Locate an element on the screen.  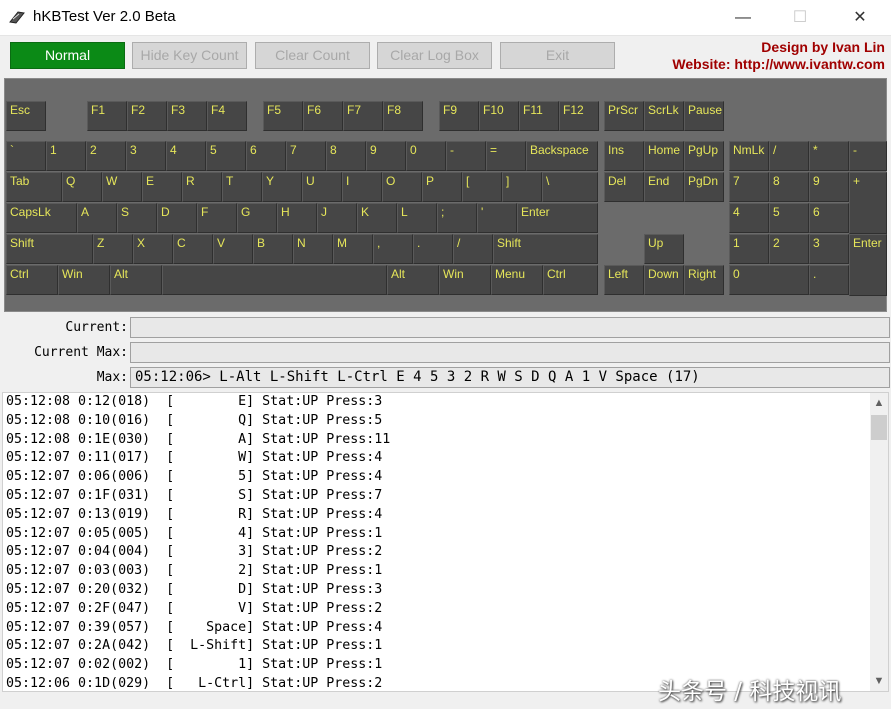
key-end: End is located at coordinates (664, 187).